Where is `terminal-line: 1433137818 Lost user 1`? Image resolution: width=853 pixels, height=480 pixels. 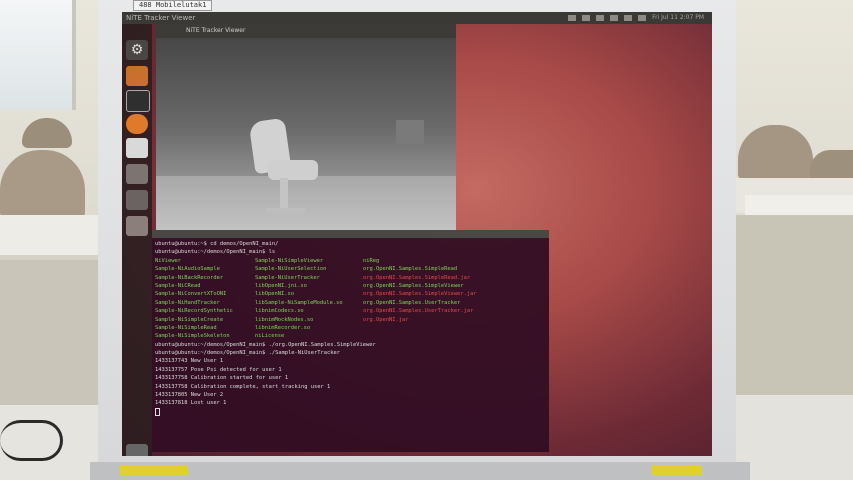
terminal-line: 1433137818 Lost user 1 is located at coordinates (191, 403).